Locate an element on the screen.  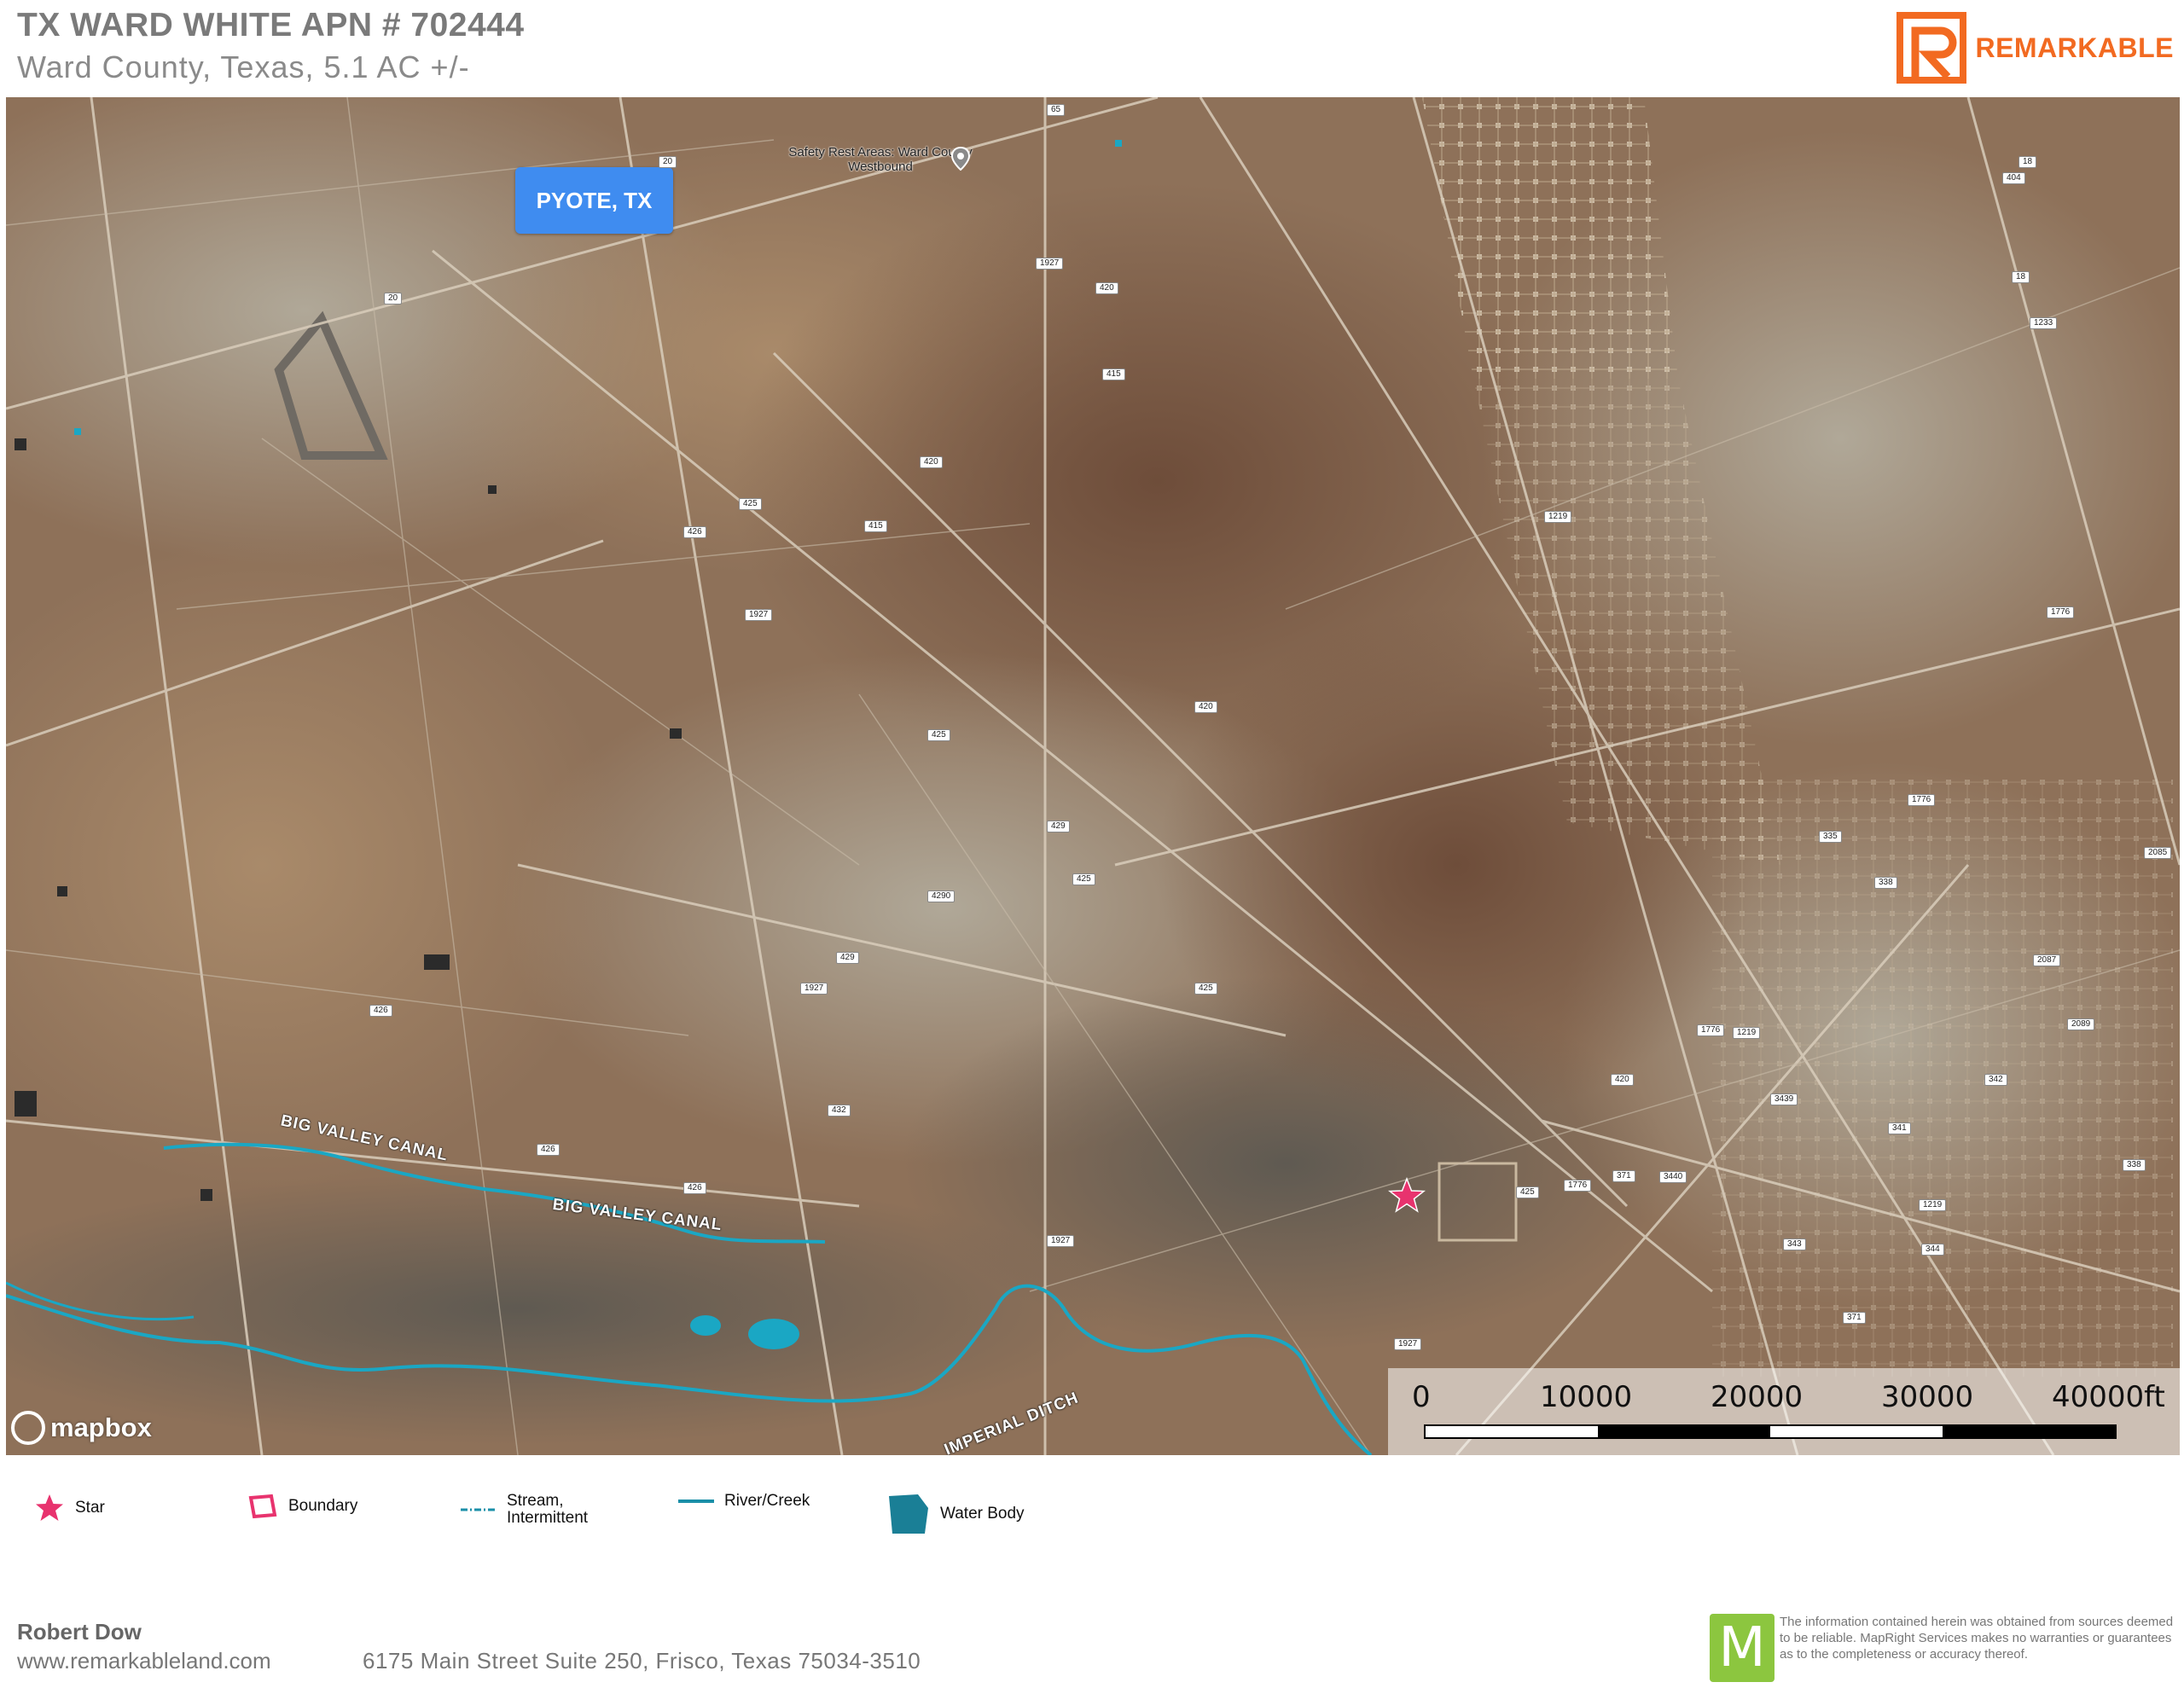
road-shield: 341 is located at coordinates (1900, 1128).